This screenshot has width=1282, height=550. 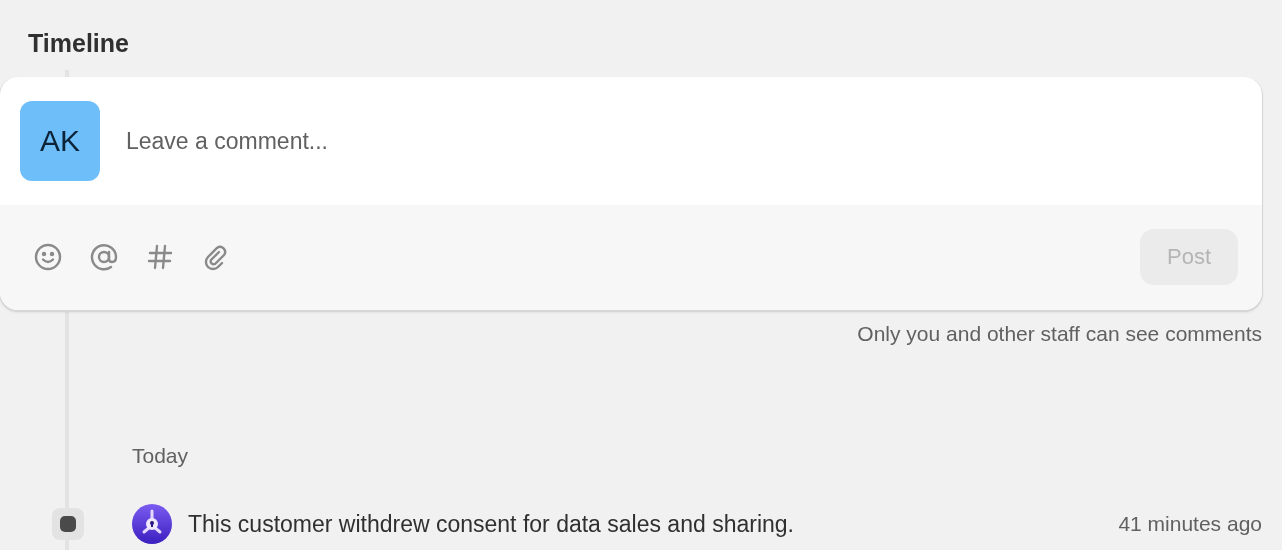 I want to click on avatar: AK, so click(x=60, y=141).